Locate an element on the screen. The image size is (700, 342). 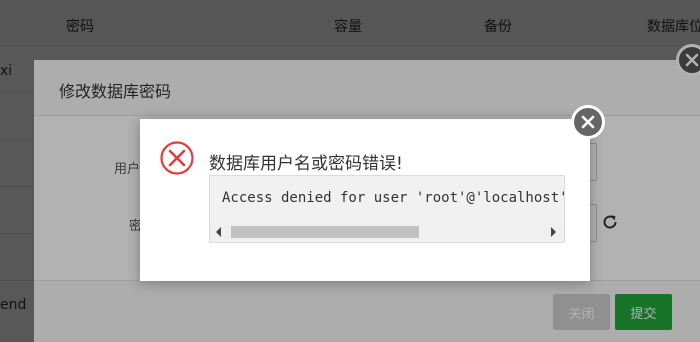
error-close-button is located at coordinates (588, 122).